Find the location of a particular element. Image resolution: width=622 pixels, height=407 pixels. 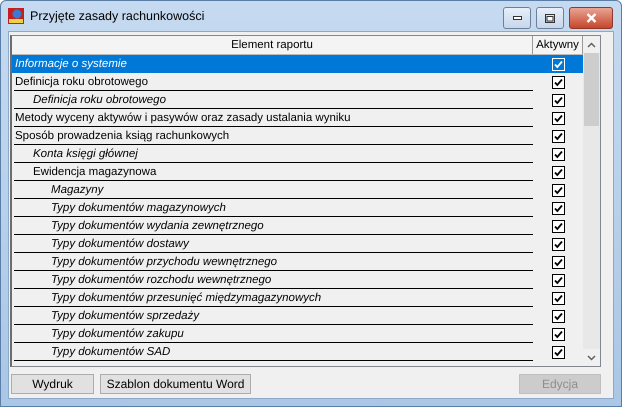

minimize-icon is located at coordinates (517, 18).